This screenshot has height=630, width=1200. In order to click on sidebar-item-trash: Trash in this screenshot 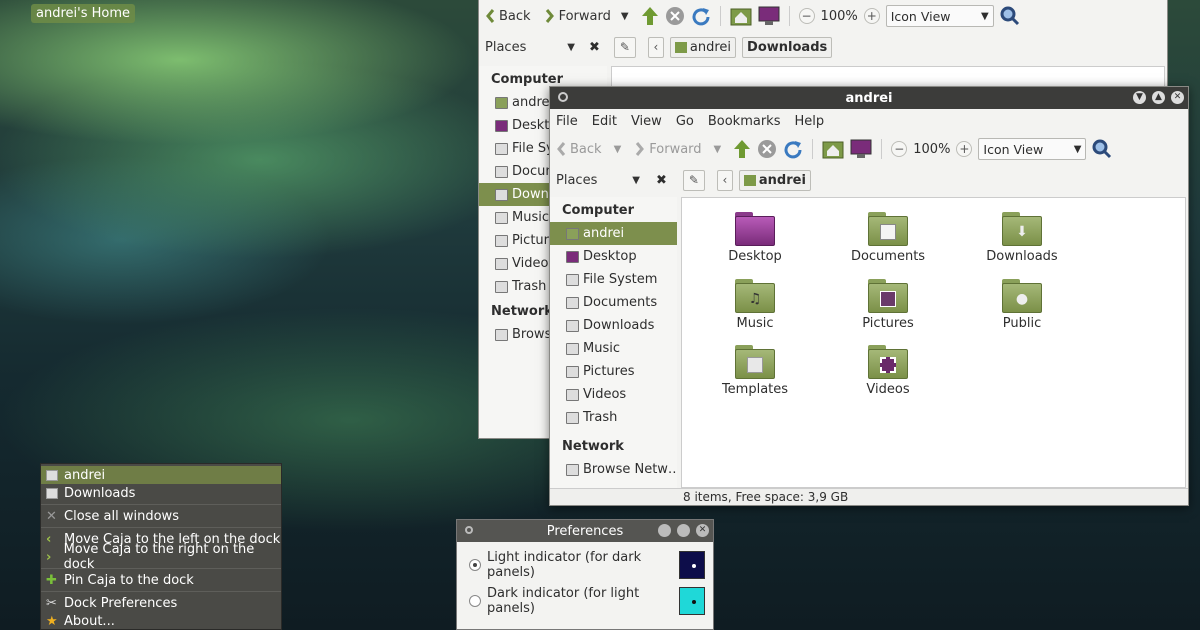, I will do `click(613, 417)`.